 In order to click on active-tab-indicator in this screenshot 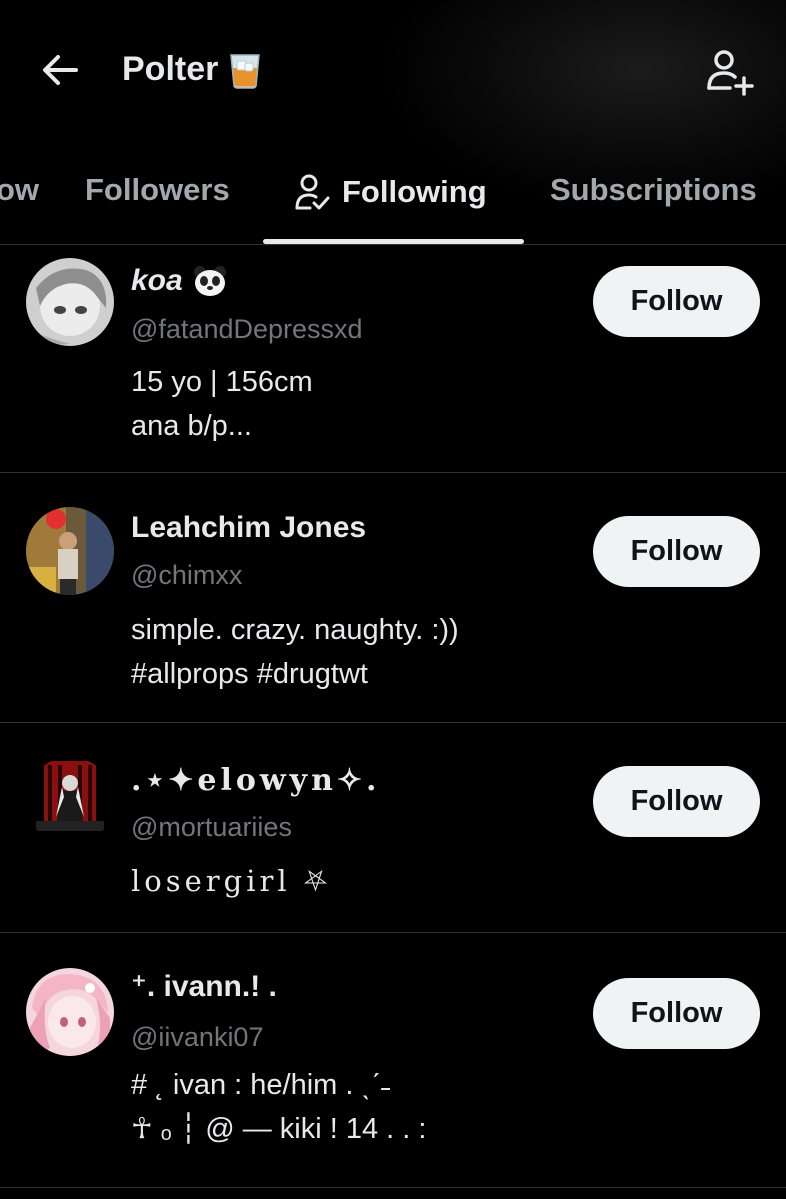, I will do `click(393, 241)`.